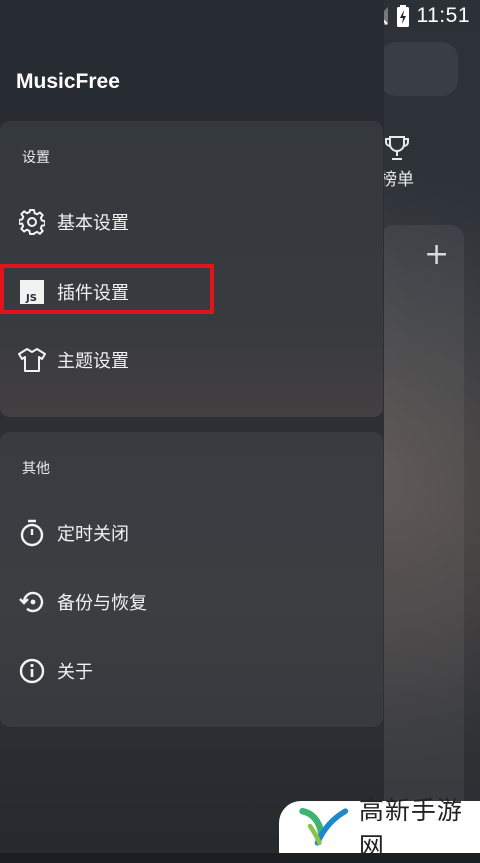 This screenshot has height=863, width=480. What do you see at coordinates (32, 222) in the screenshot?
I see `gear-icon` at bounding box center [32, 222].